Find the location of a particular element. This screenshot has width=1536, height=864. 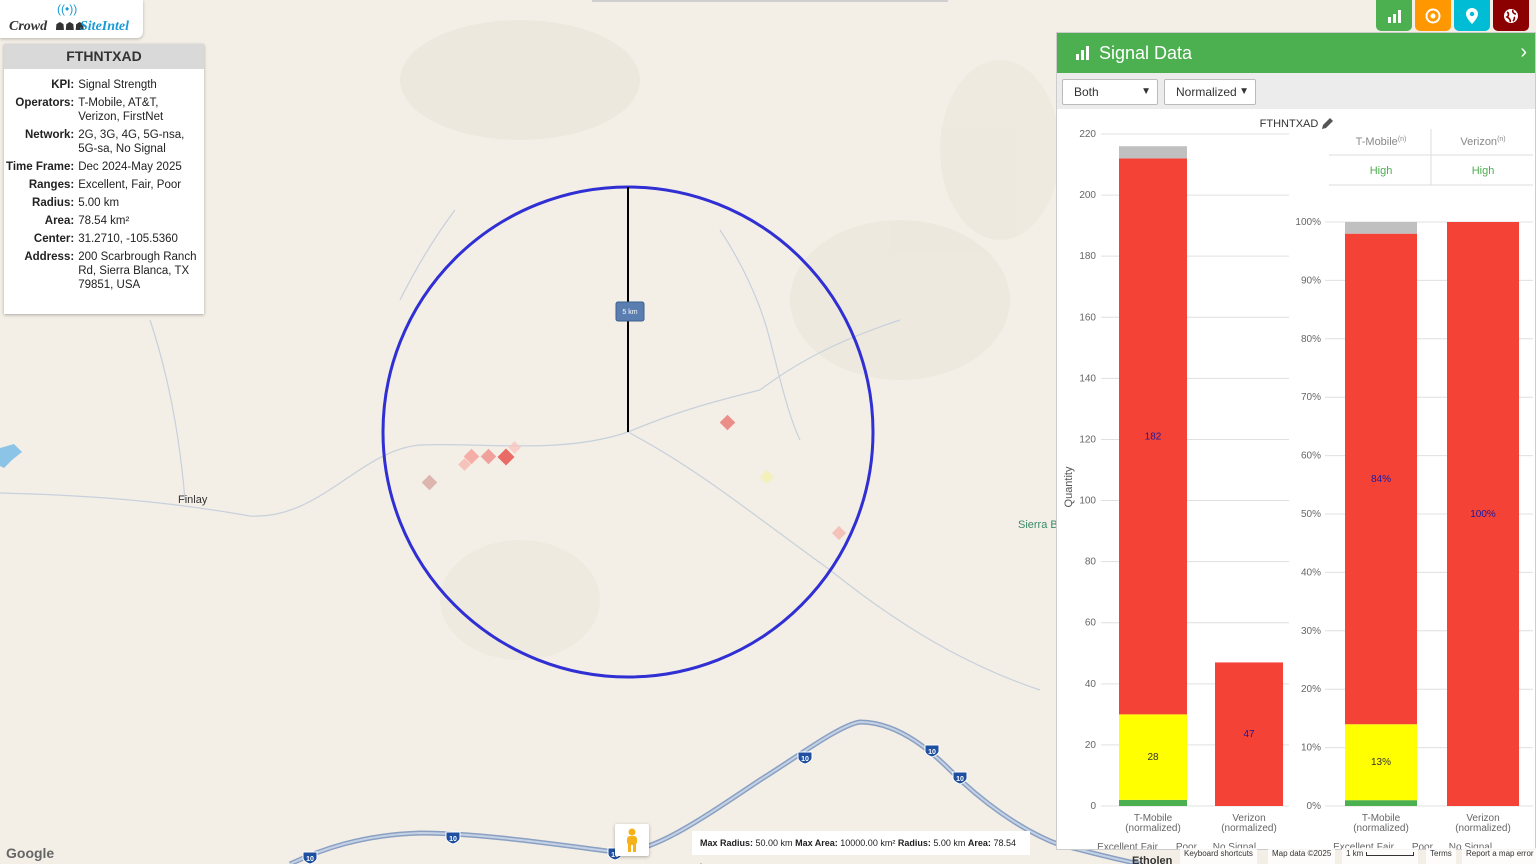

signal-panel-controls: Both ▼ Normalized ▼ is located at coordinates (1296, 91).